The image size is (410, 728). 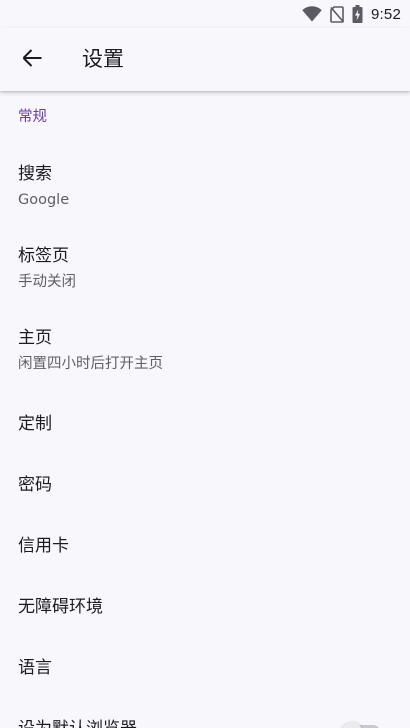 I want to click on page-title: 设置, so click(x=103, y=59).